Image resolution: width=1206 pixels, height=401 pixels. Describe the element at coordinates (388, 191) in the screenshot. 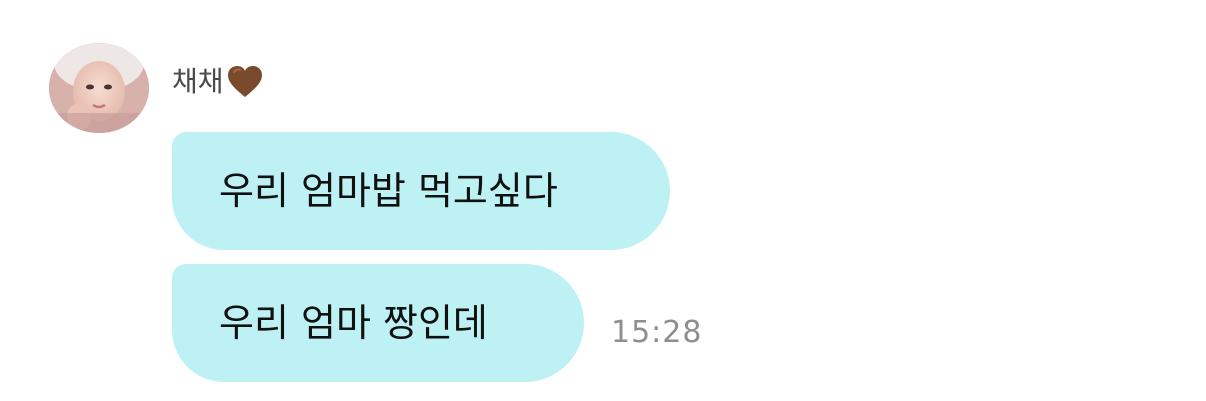

I see `message-text: 우리 엄마밥 먹고싶다` at that location.